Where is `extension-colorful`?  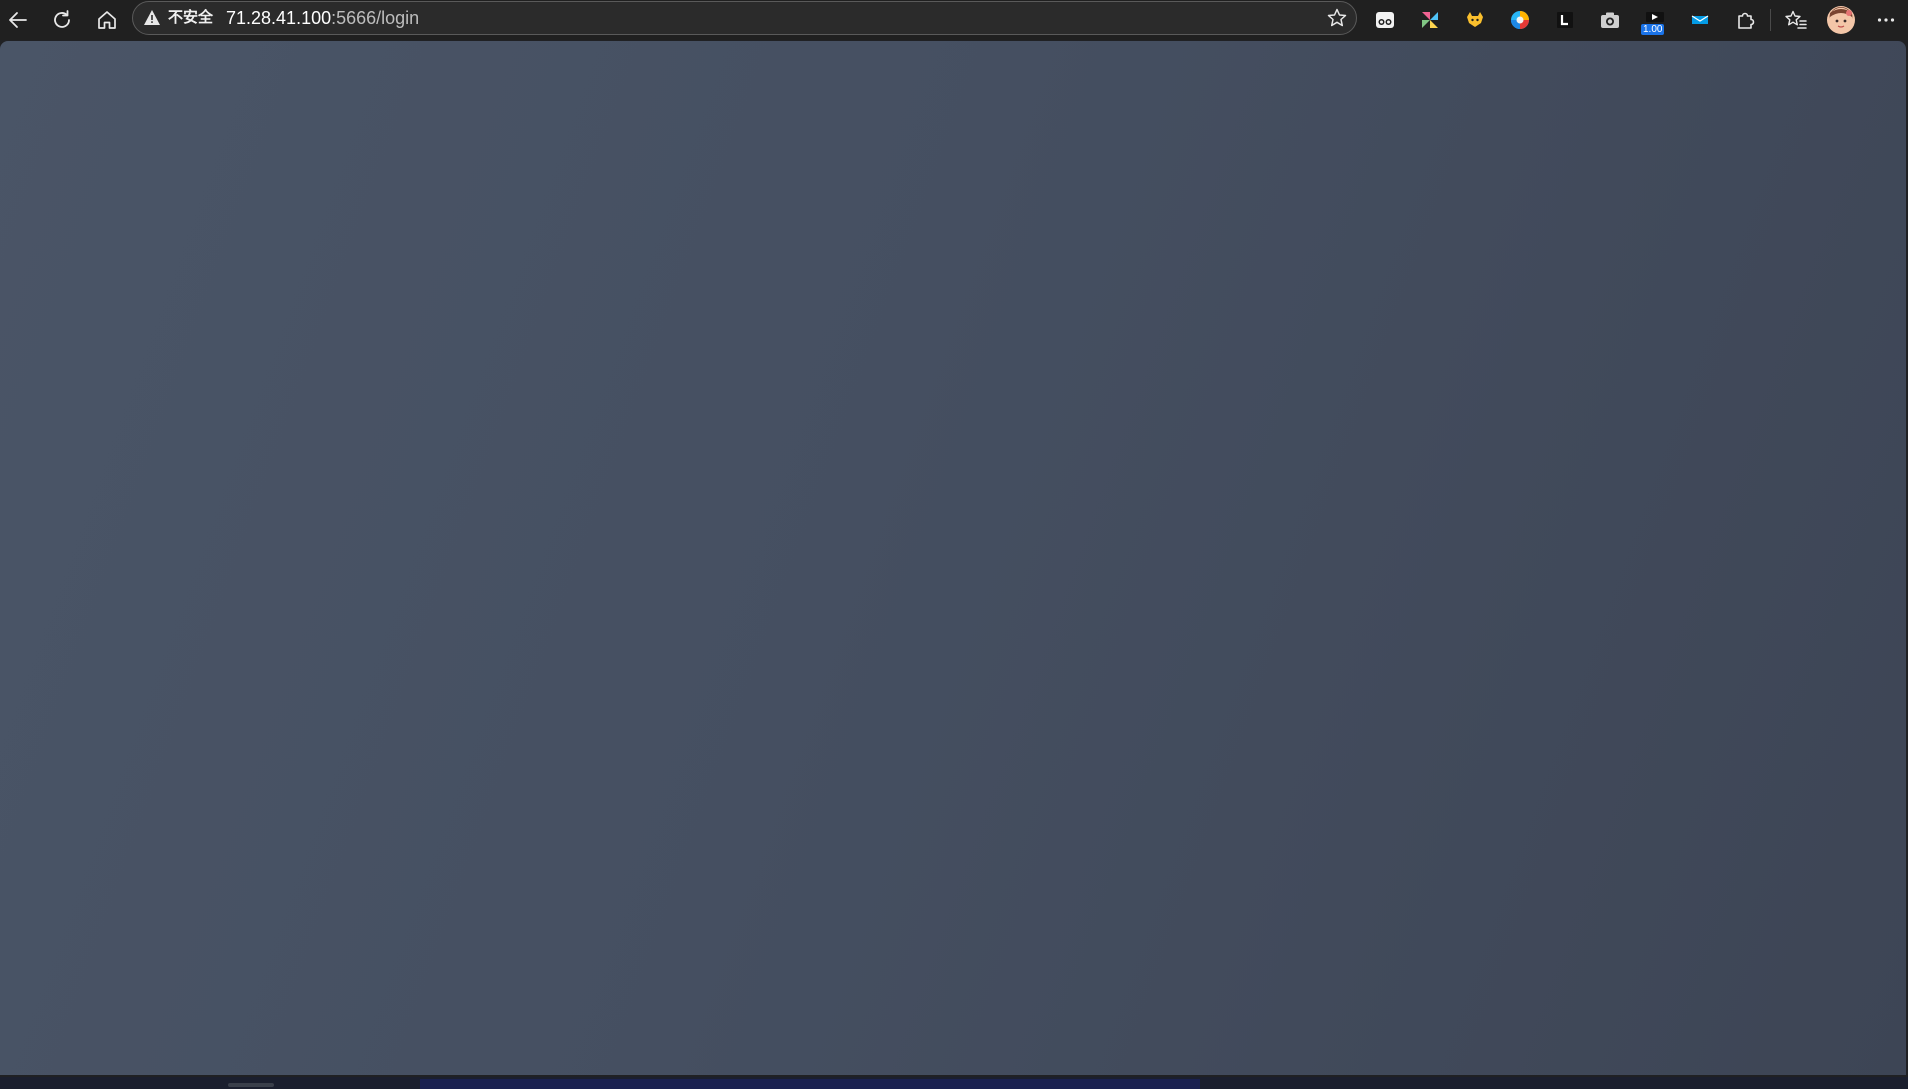 extension-colorful is located at coordinates (1520, 20).